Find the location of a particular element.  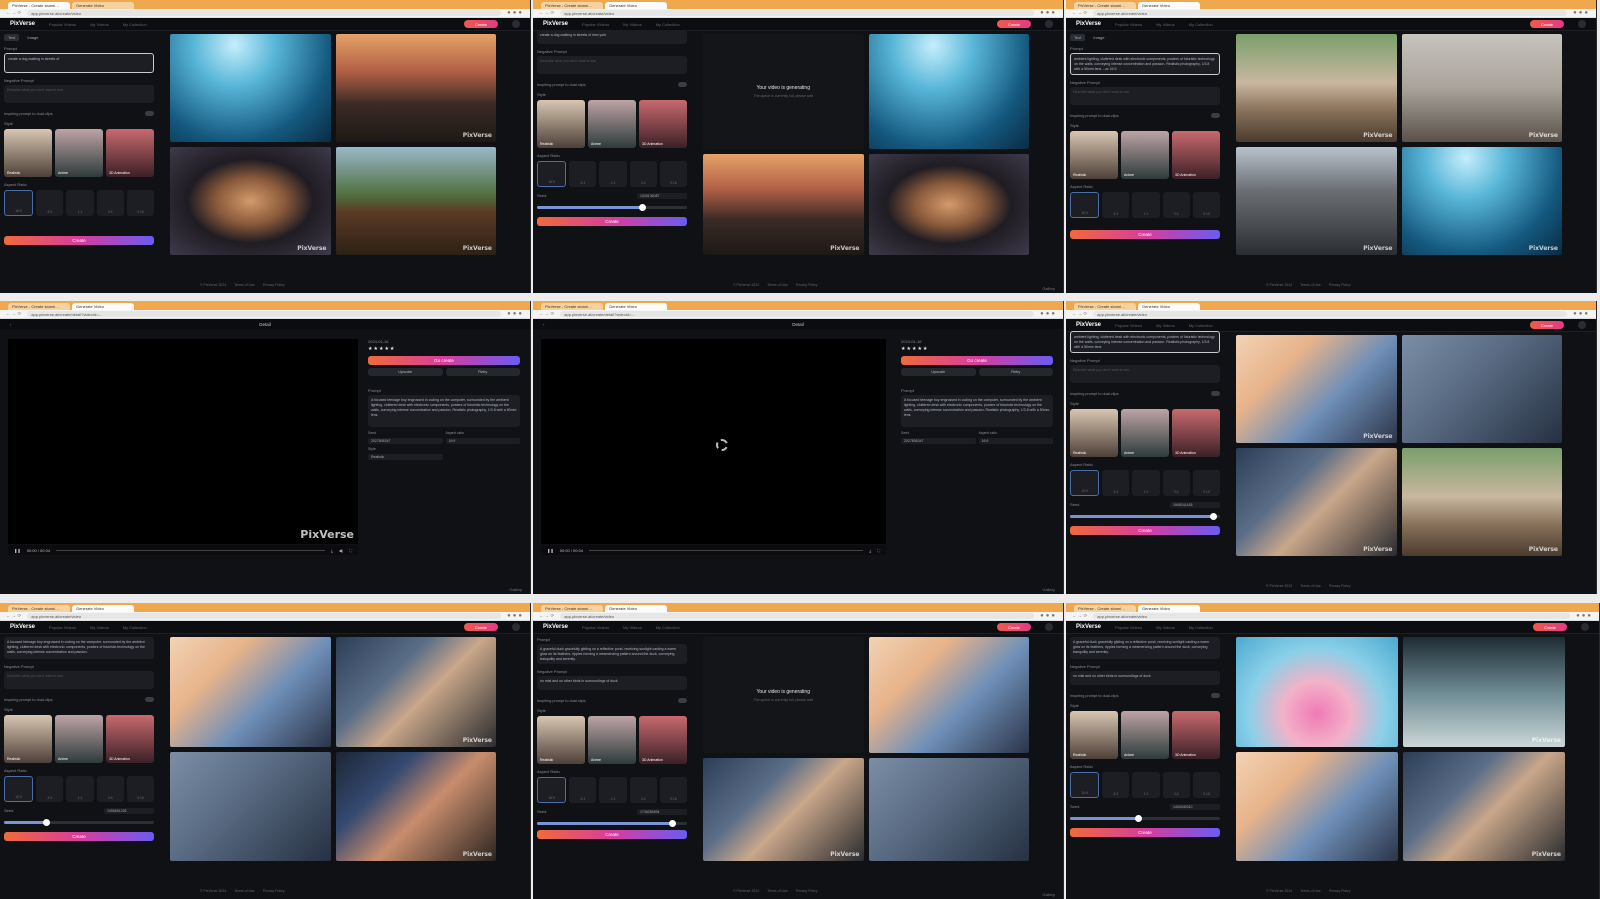

retry-button: Retry is located at coordinates (1015, 372).